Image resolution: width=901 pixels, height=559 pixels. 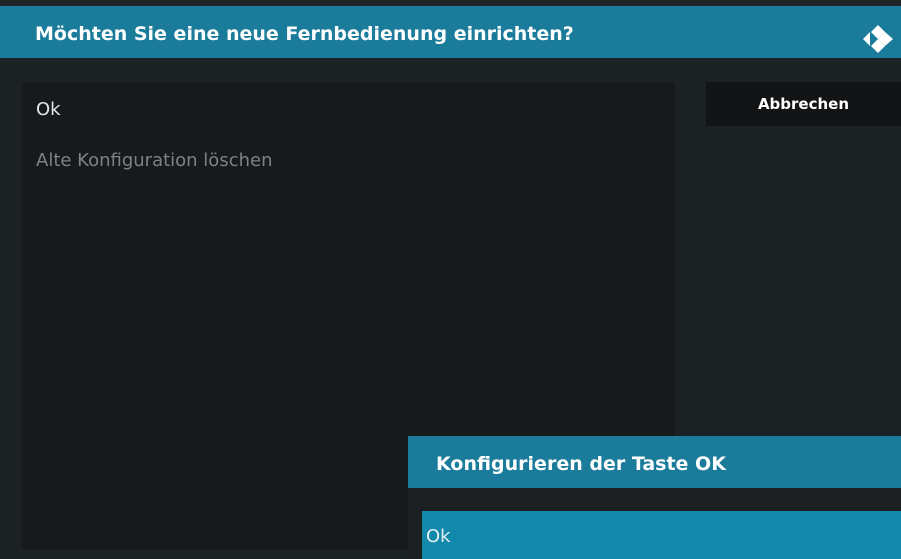 I want to click on key-config-item-label: Ok, so click(x=438, y=536).